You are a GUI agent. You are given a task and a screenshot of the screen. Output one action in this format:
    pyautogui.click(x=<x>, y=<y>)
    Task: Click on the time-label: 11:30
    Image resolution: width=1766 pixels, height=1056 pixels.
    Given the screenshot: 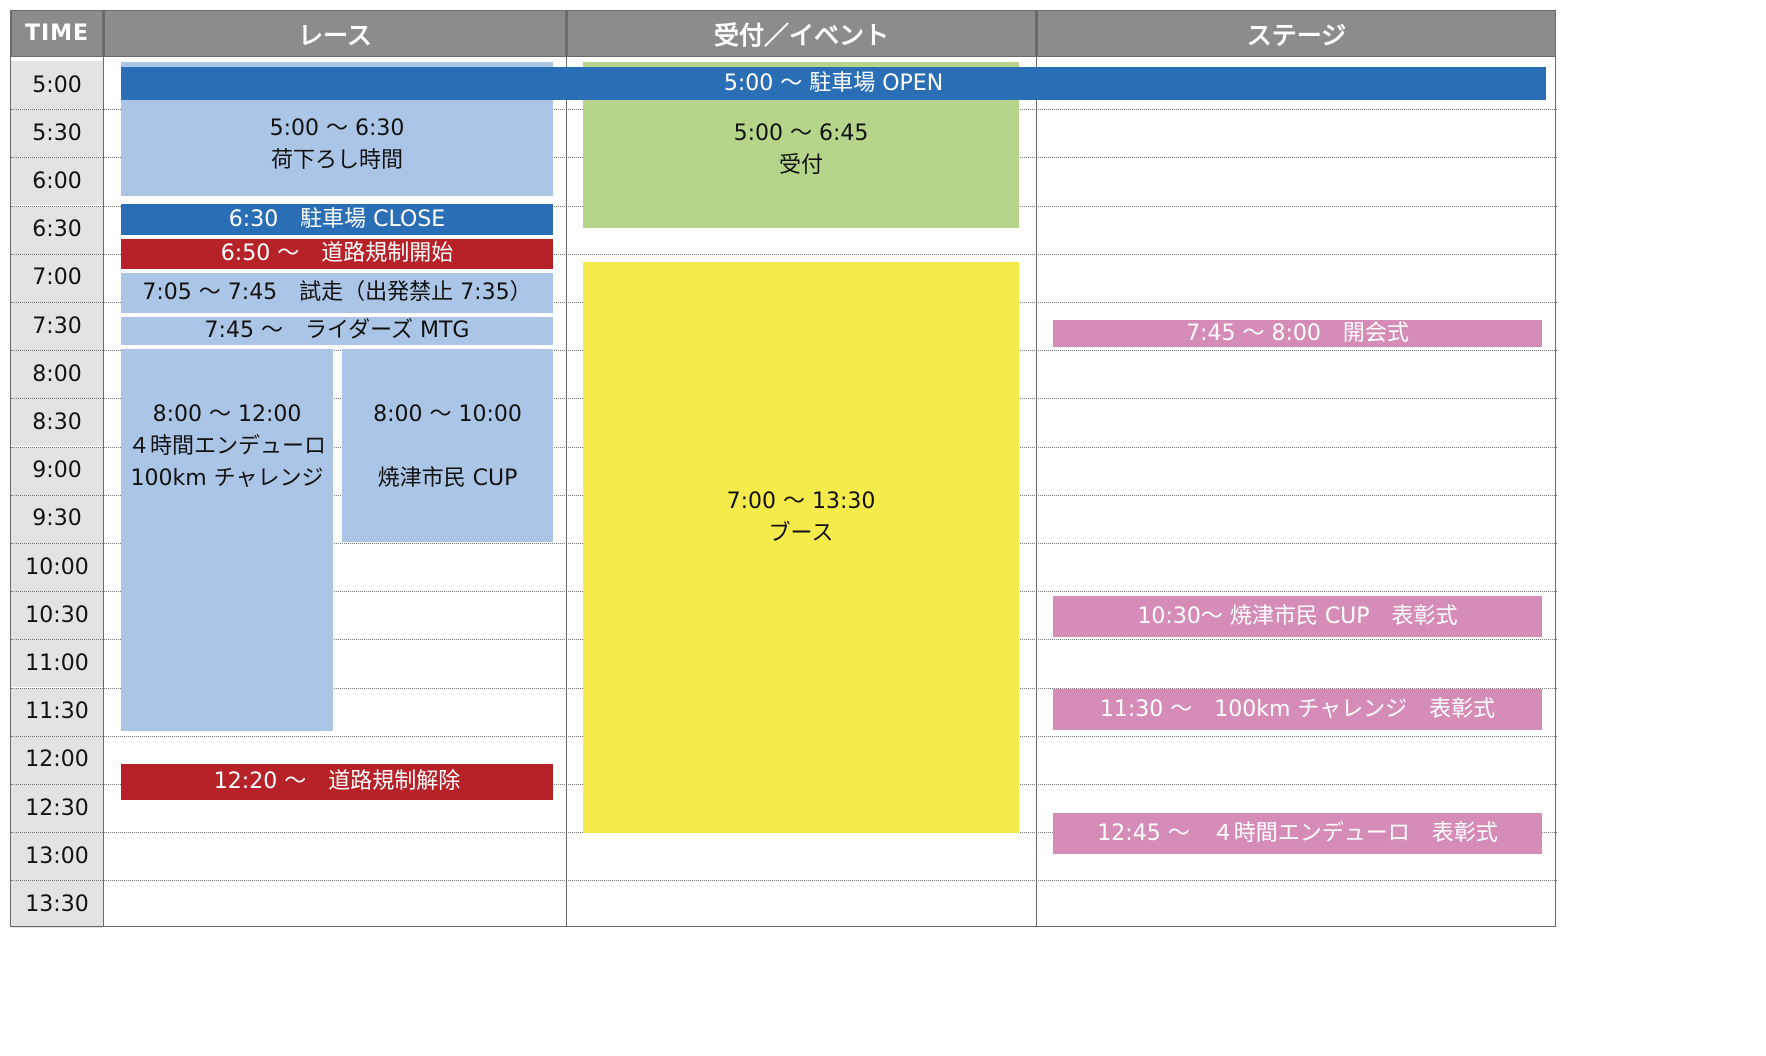 What is the action you would take?
    pyautogui.click(x=57, y=711)
    